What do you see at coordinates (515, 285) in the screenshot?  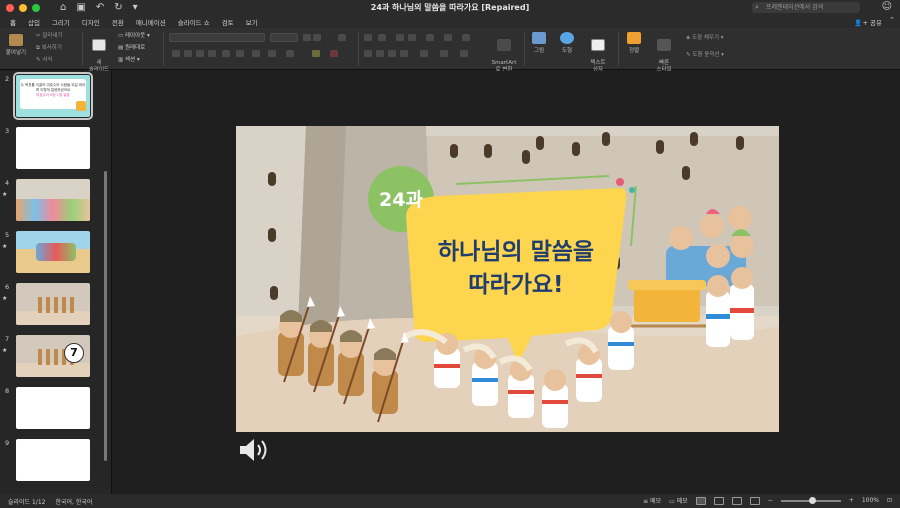 I see `slide-title-line2: 따라가요!` at bounding box center [515, 285].